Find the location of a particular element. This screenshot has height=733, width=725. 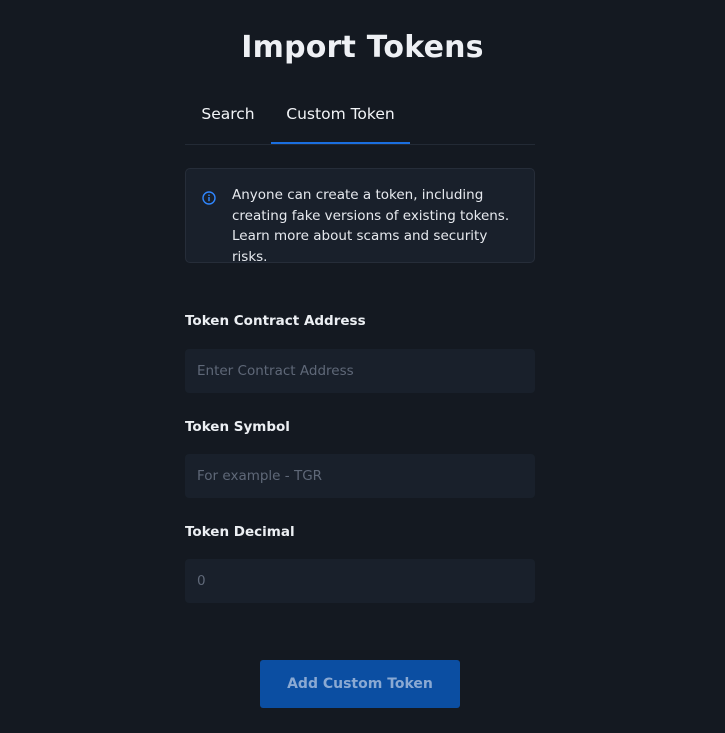

contract-address-input is located at coordinates (360, 371).